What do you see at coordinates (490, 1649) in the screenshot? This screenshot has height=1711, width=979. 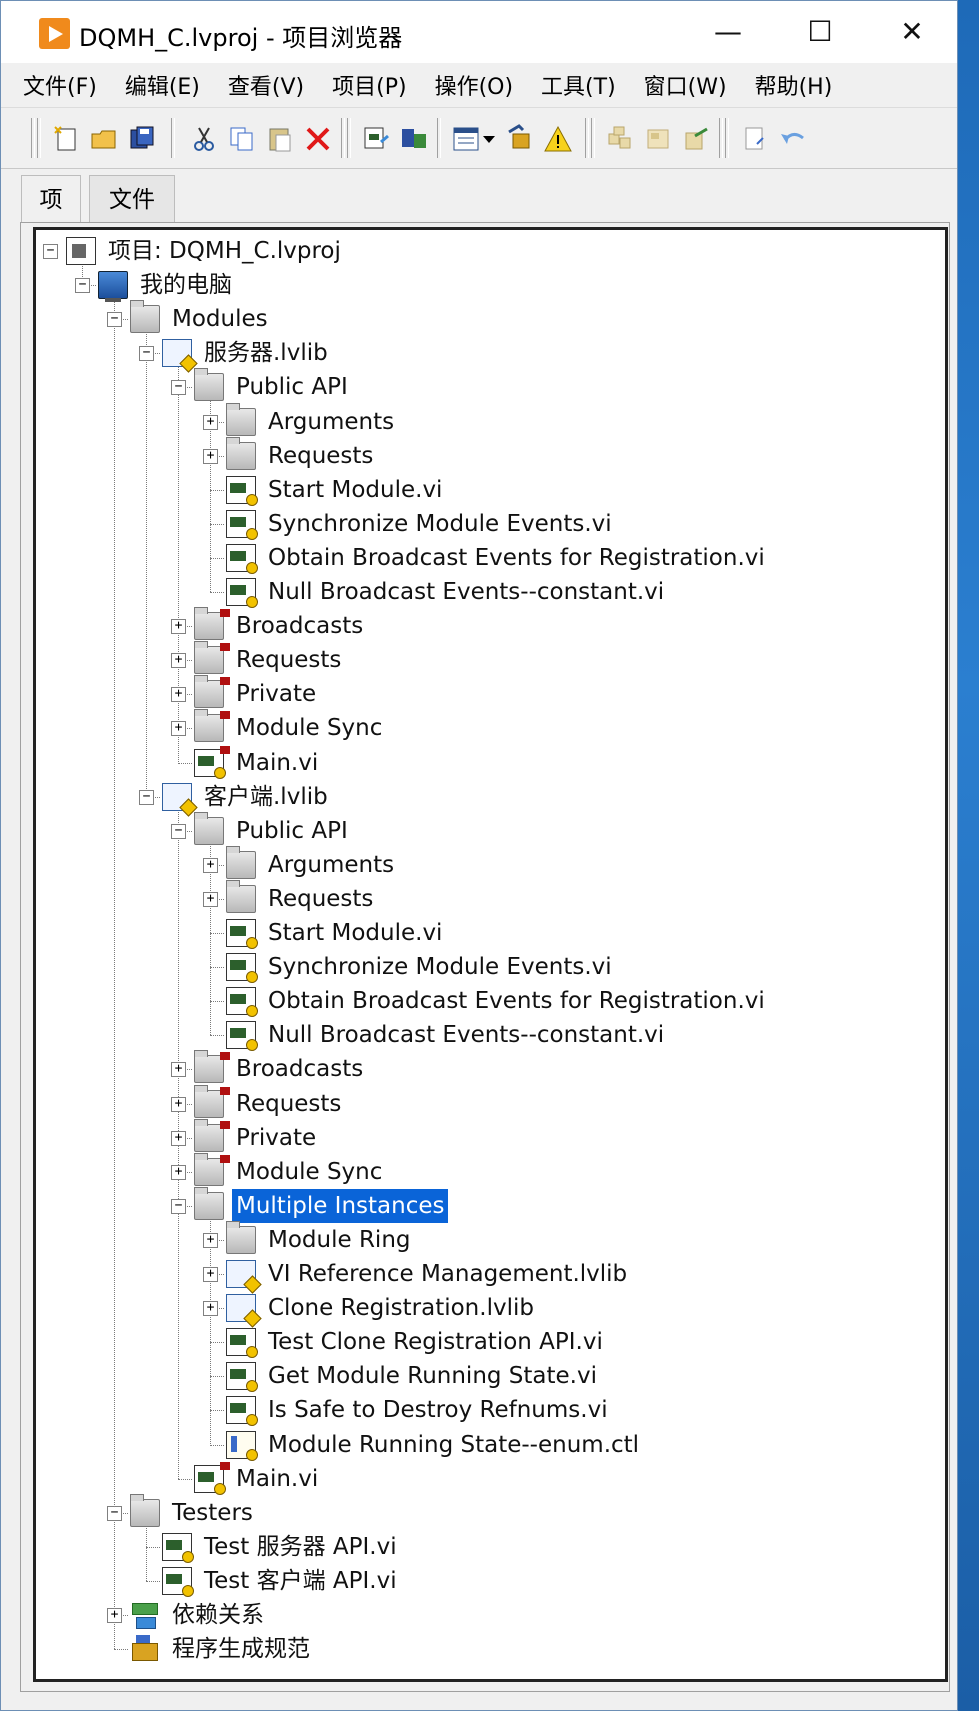 I see `tree-row: 程序生成规范` at bounding box center [490, 1649].